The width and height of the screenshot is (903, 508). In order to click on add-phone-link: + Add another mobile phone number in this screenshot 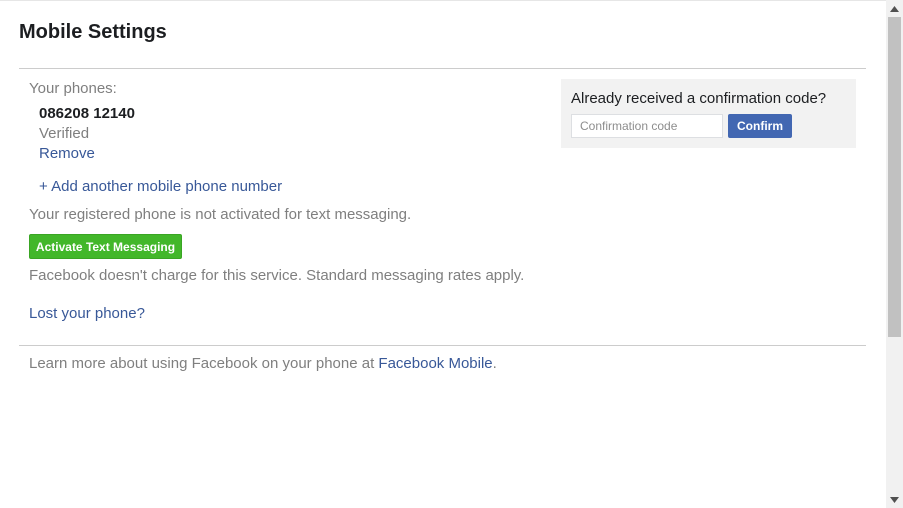, I will do `click(160, 186)`.